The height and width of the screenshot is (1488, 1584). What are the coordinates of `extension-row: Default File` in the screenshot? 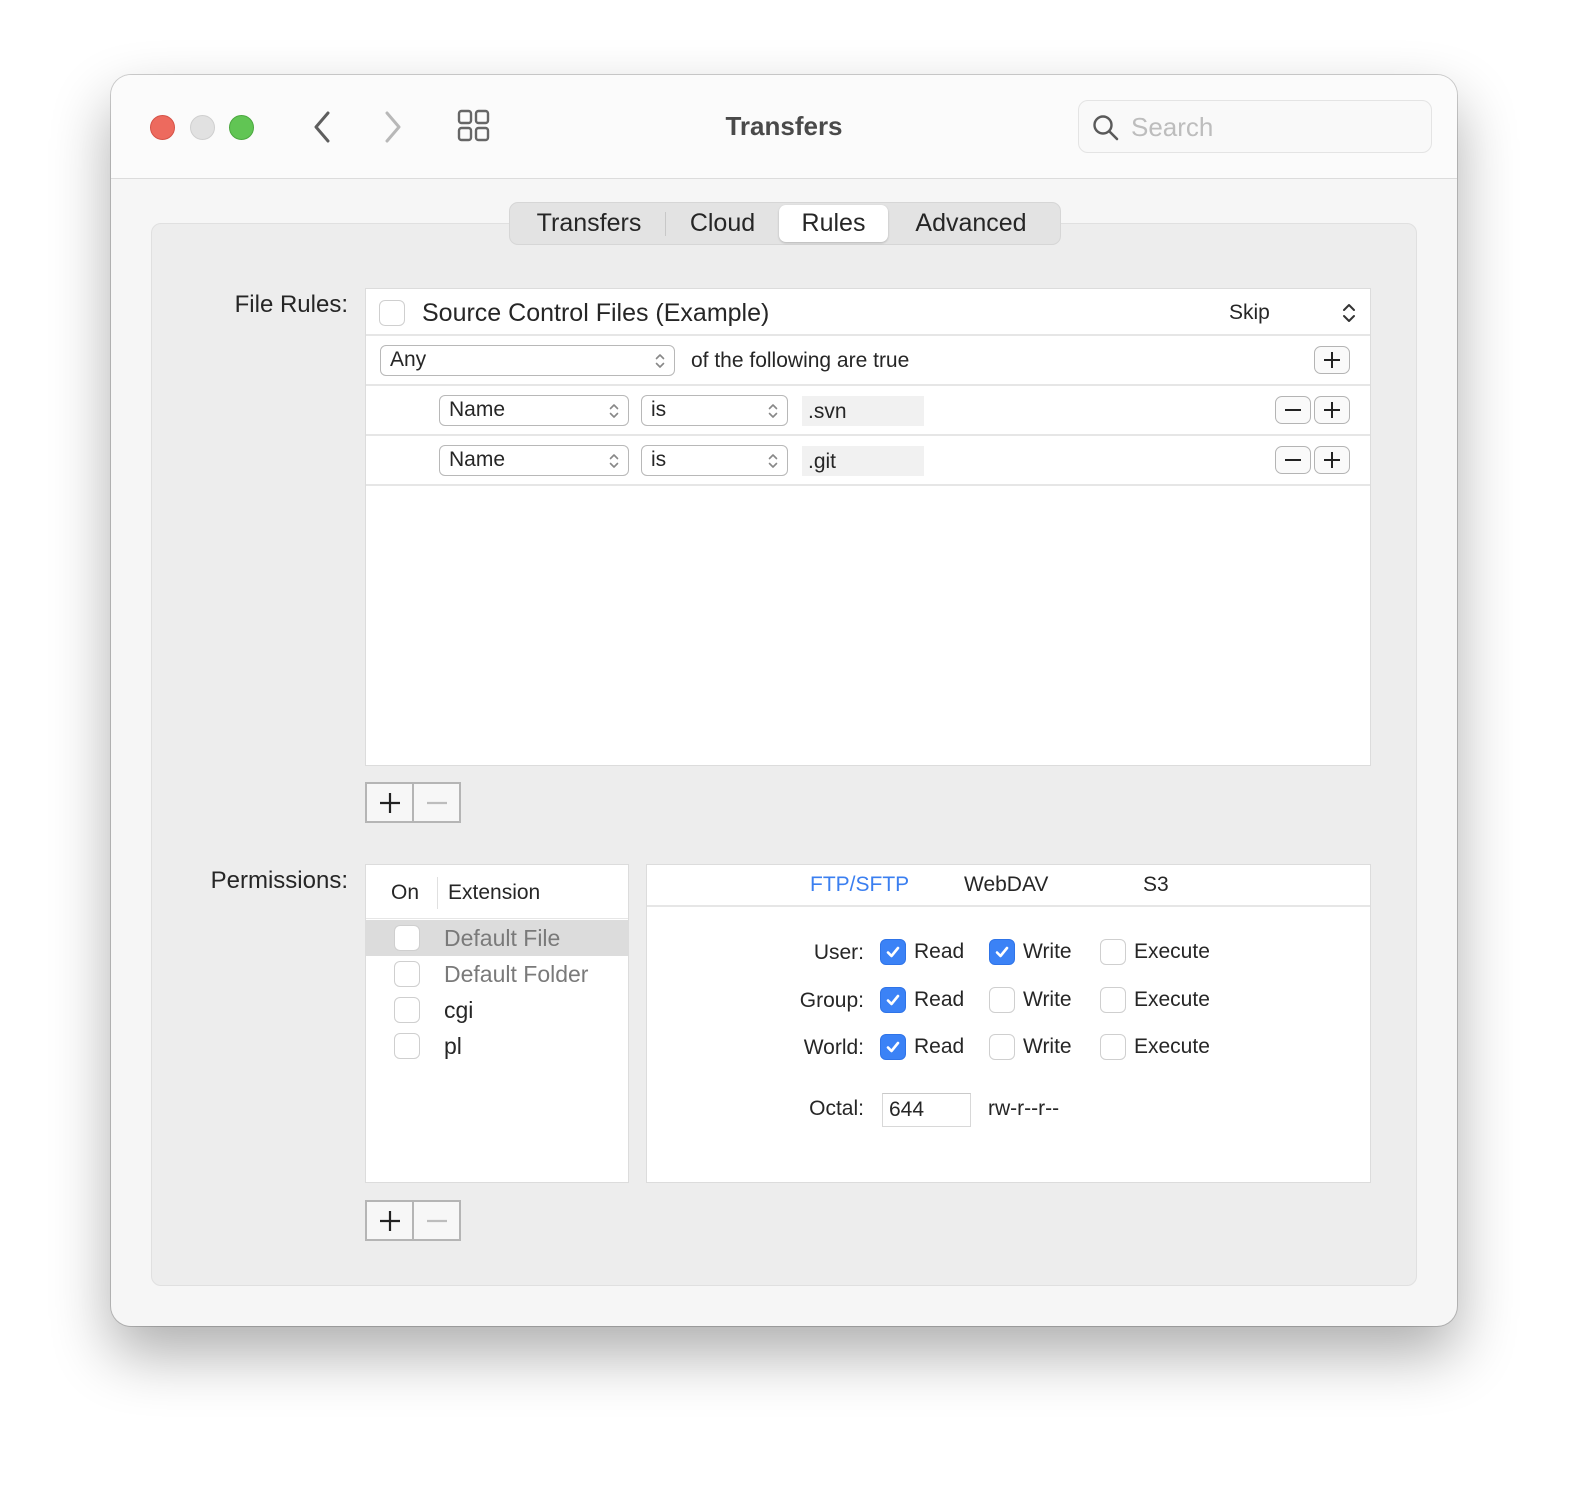 It's located at (497, 938).